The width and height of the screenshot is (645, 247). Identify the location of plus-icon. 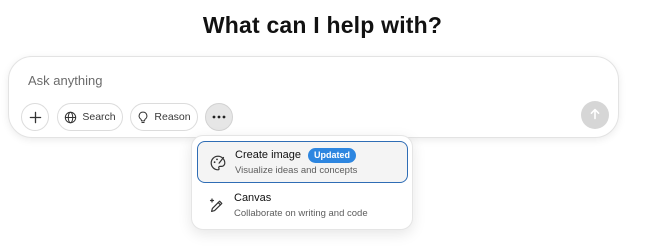
(35, 117).